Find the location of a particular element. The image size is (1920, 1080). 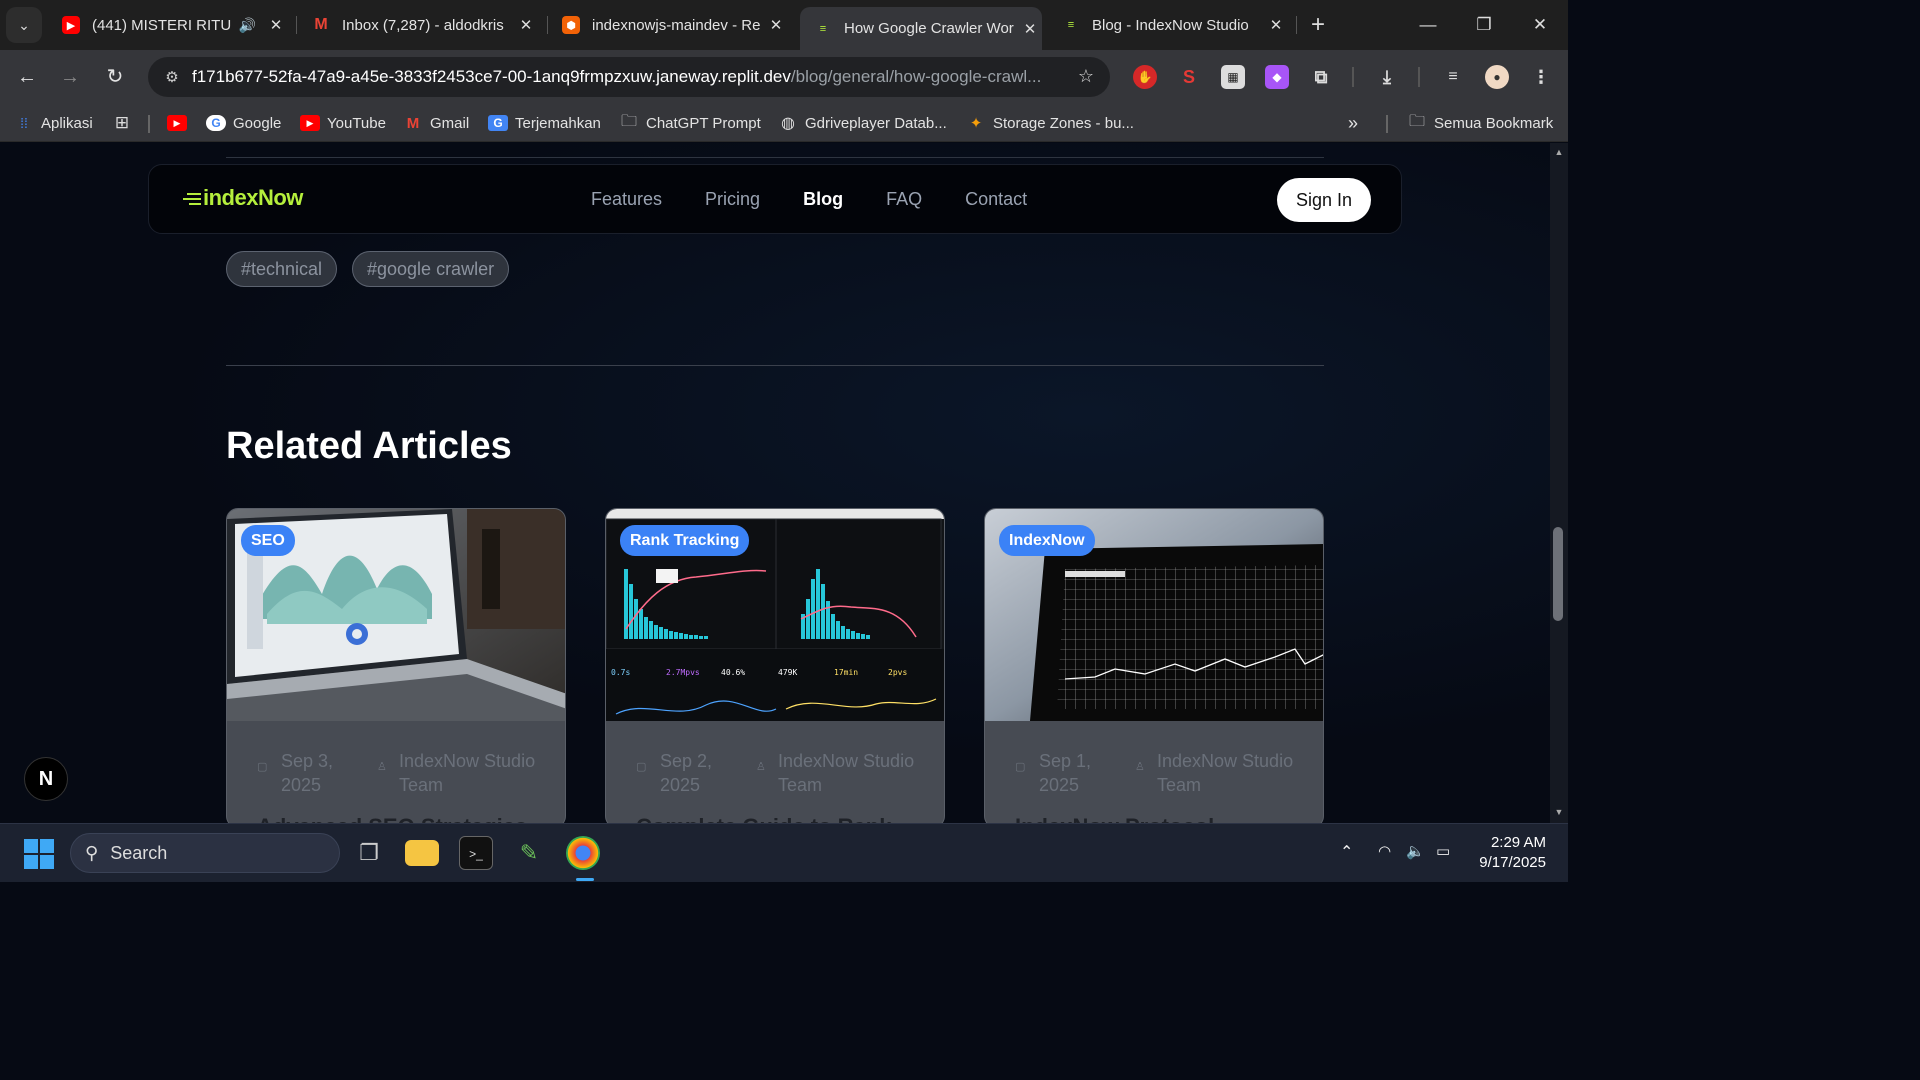

tab-replit: ⬢ indexnowjs-maindev - Re ✕ is located at coordinates (668, 25).